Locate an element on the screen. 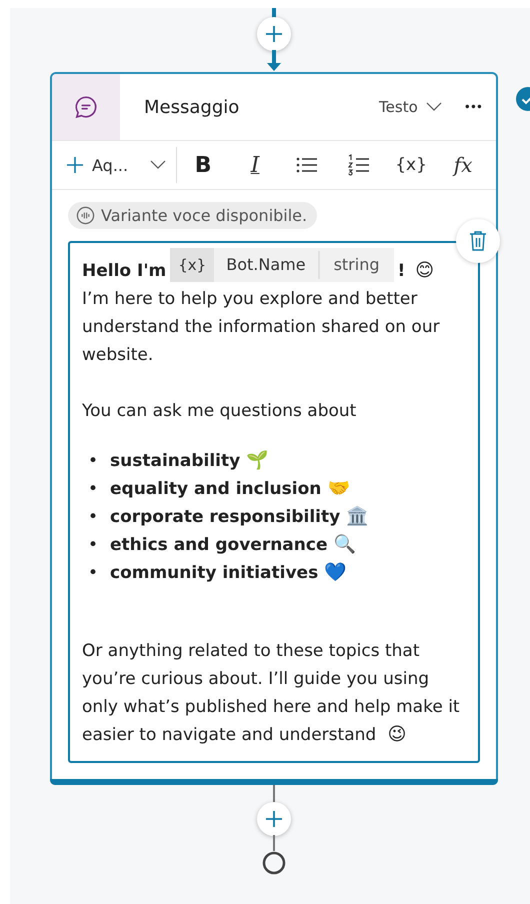 This screenshot has width=530, height=904. emoji: 😉 is located at coordinates (397, 735).